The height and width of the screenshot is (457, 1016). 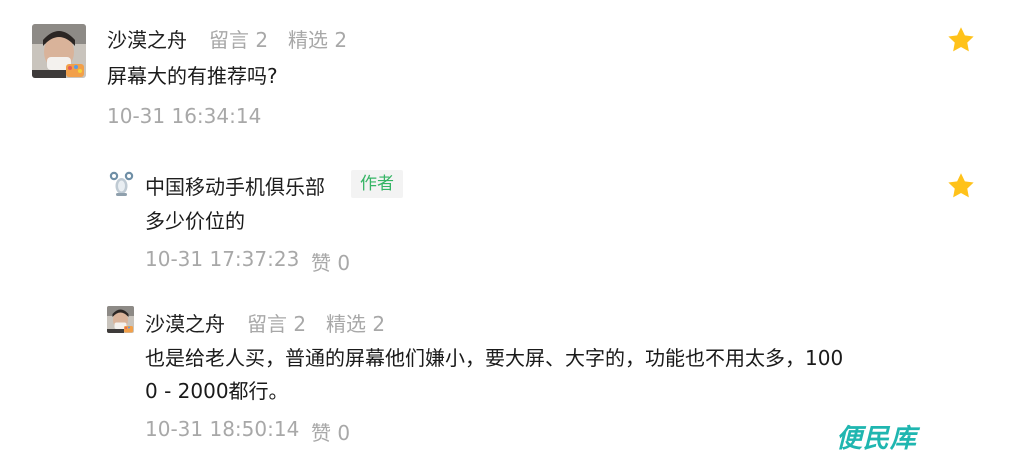 What do you see at coordinates (222, 429) in the screenshot?
I see `timestamp: 10-31 18:50:14` at bounding box center [222, 429].